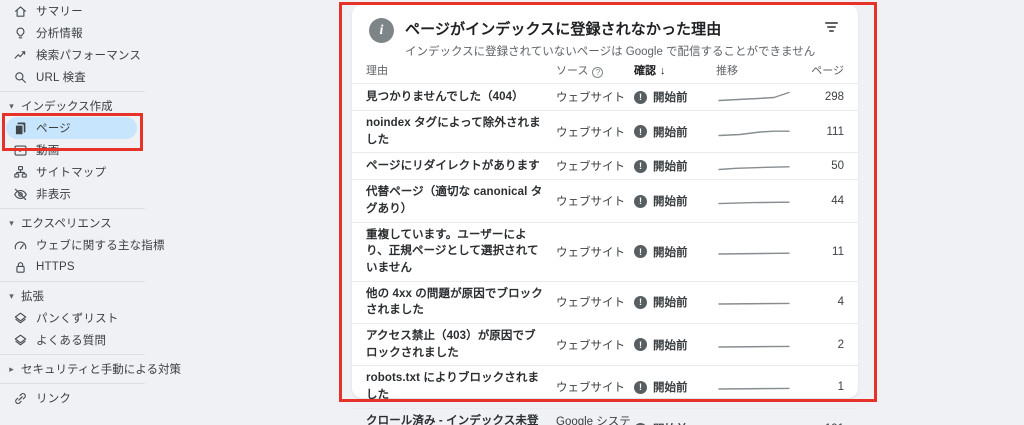  What do you see at coordinates (20, 267) in the screenshot?
I see `lock-icon` at bounding box center [20, 267].